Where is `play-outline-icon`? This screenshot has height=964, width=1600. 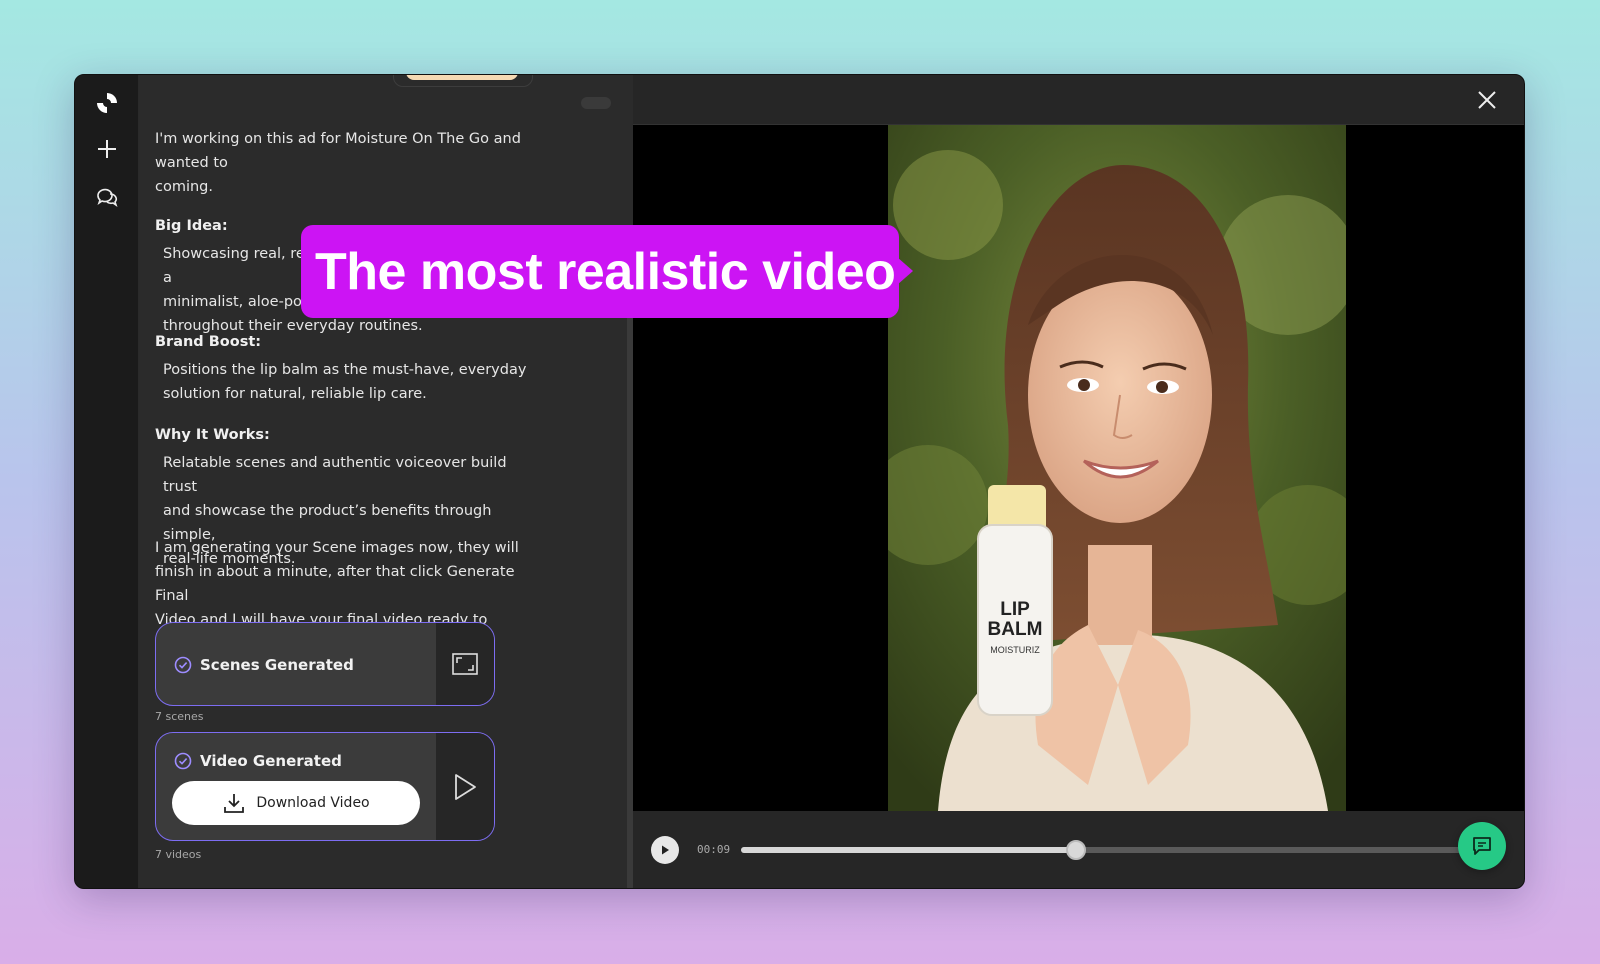 play-outline-icon is located at coordinates (465, 786).